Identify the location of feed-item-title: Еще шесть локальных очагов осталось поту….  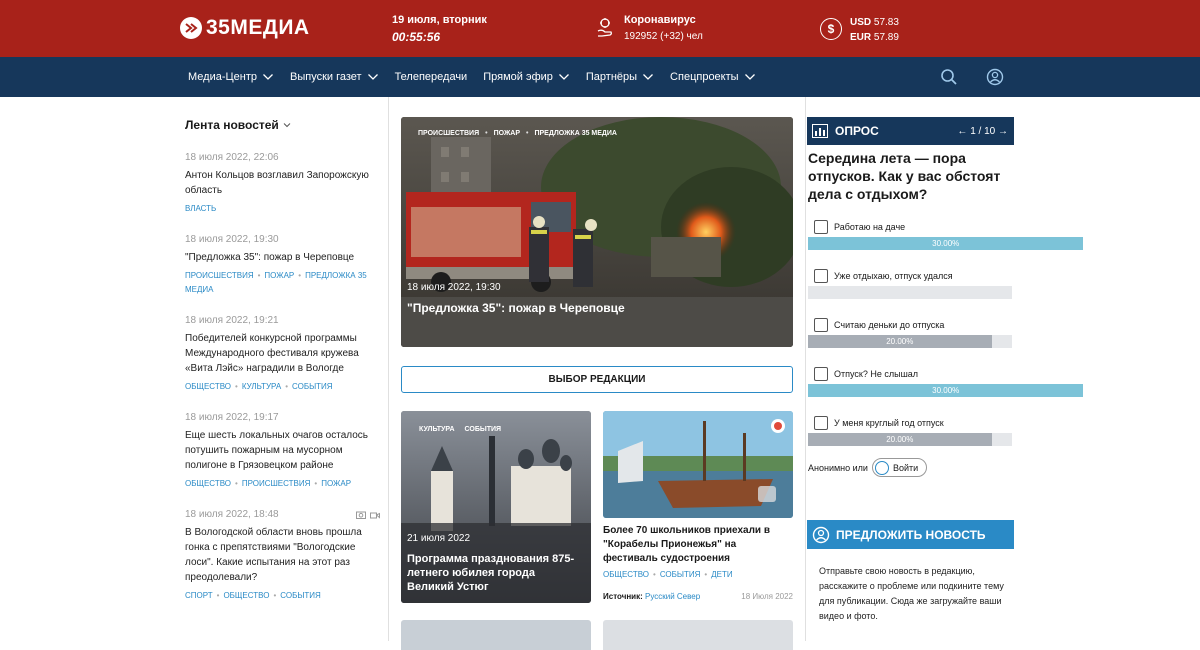
(282, 450).